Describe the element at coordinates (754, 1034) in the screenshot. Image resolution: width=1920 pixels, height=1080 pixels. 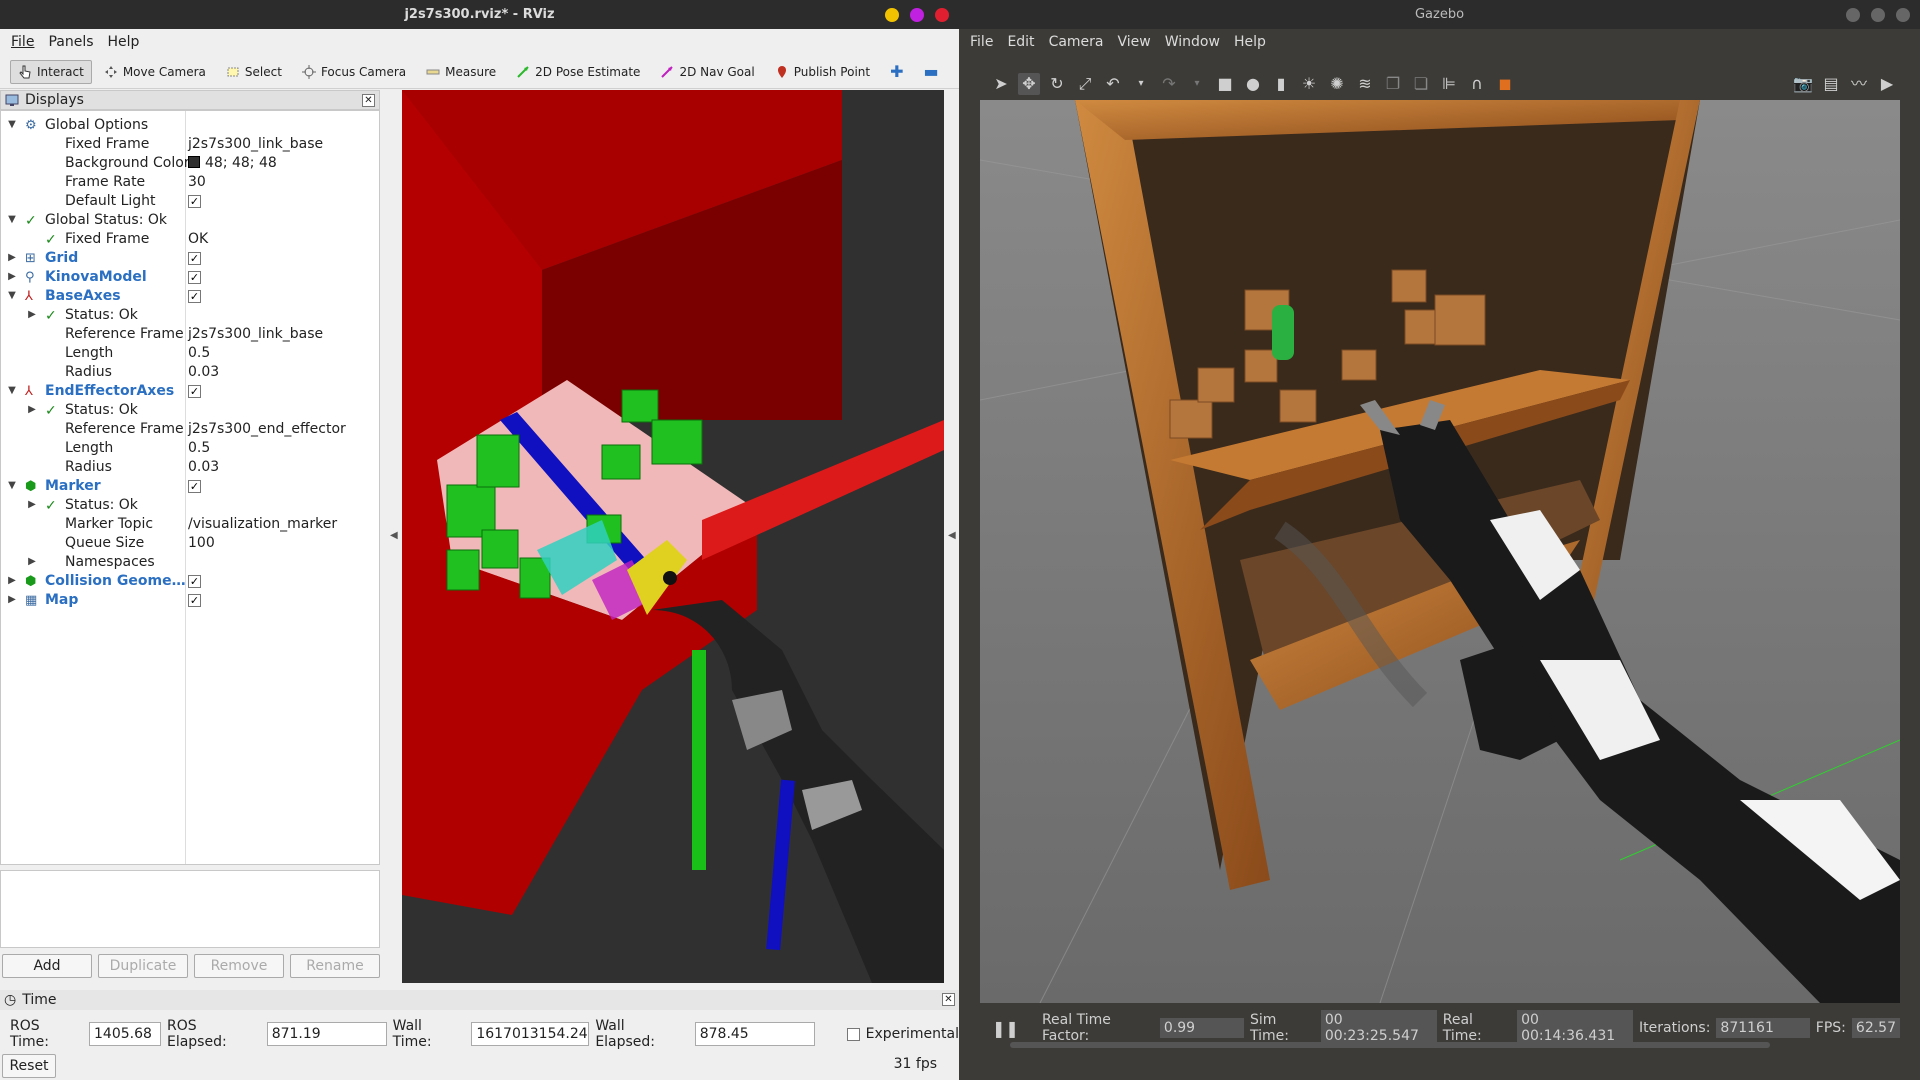
I see `wall-elapsed-field: 878.45` at that location.